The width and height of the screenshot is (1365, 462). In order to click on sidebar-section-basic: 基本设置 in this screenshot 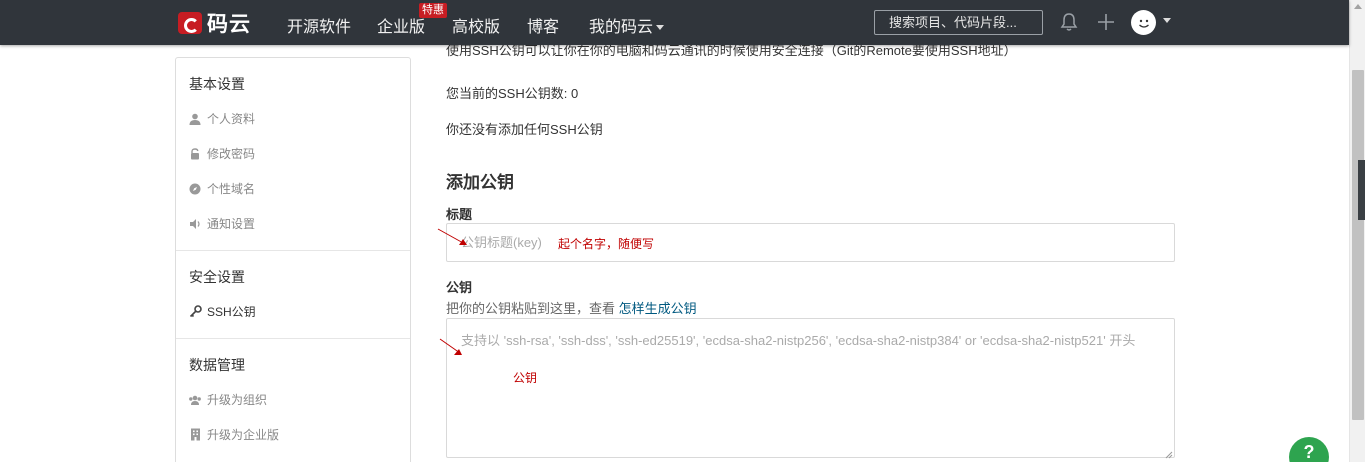, I will do `click(217, 84)`.